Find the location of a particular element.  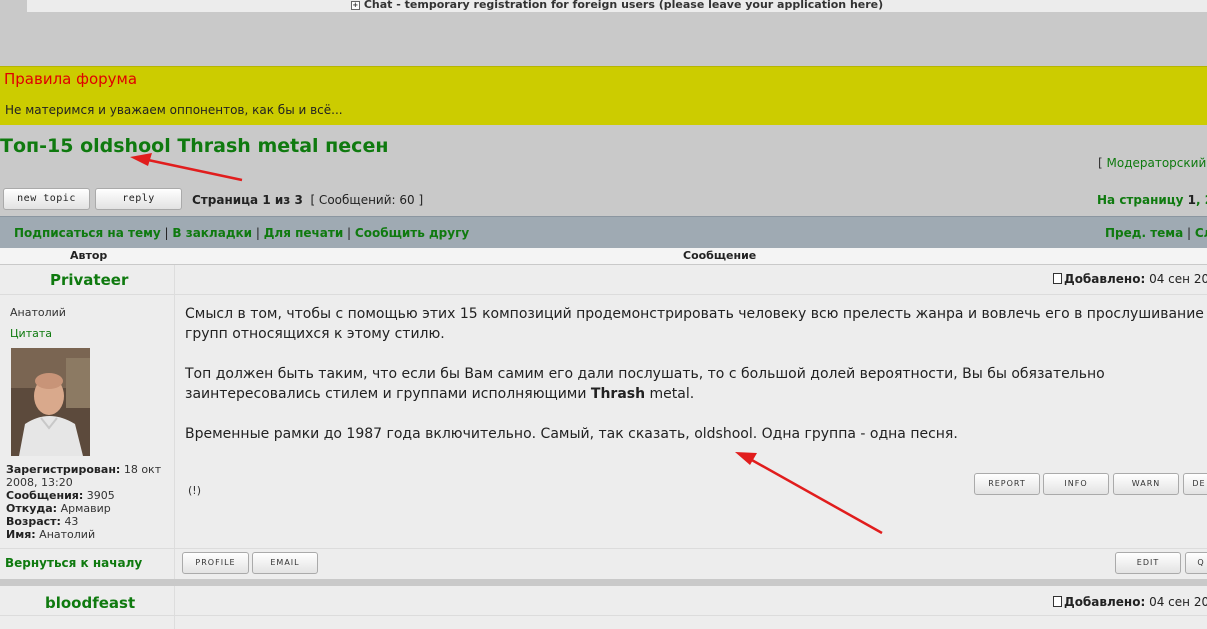

author-separator is located at coordinates (87, 294).